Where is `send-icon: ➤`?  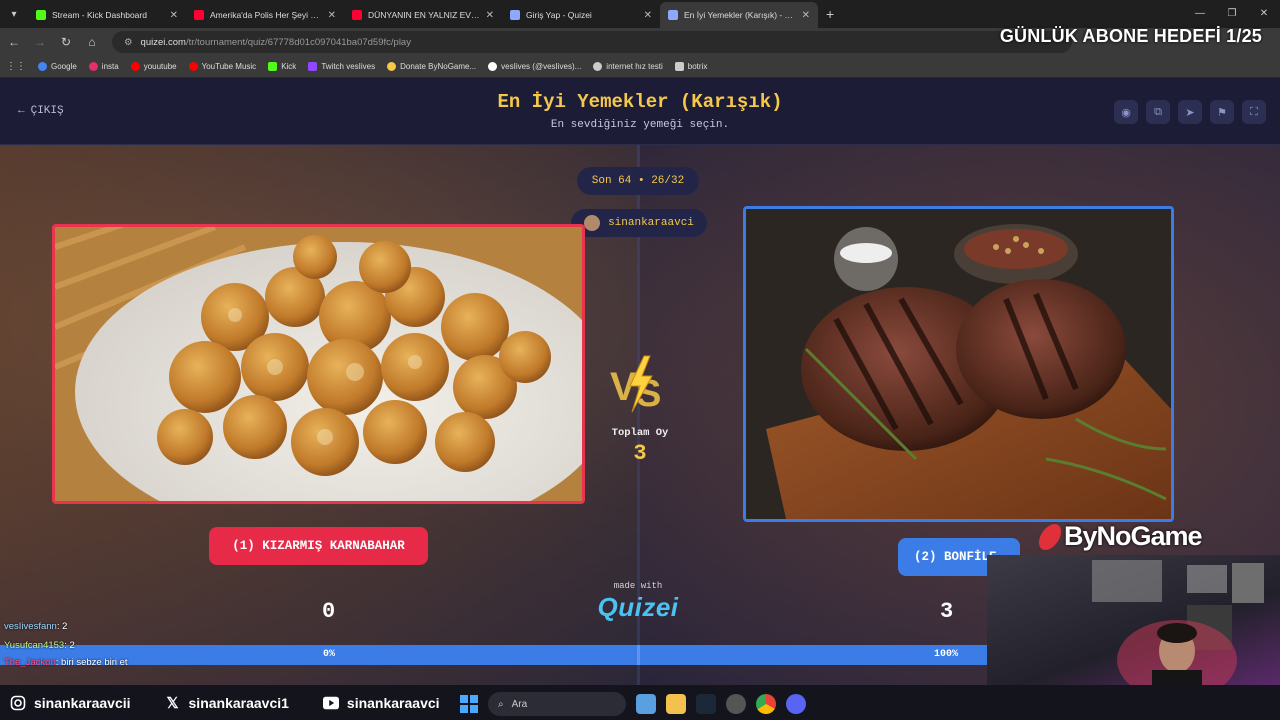 send-icon: ➤ is located at coordinates (1190, 112).